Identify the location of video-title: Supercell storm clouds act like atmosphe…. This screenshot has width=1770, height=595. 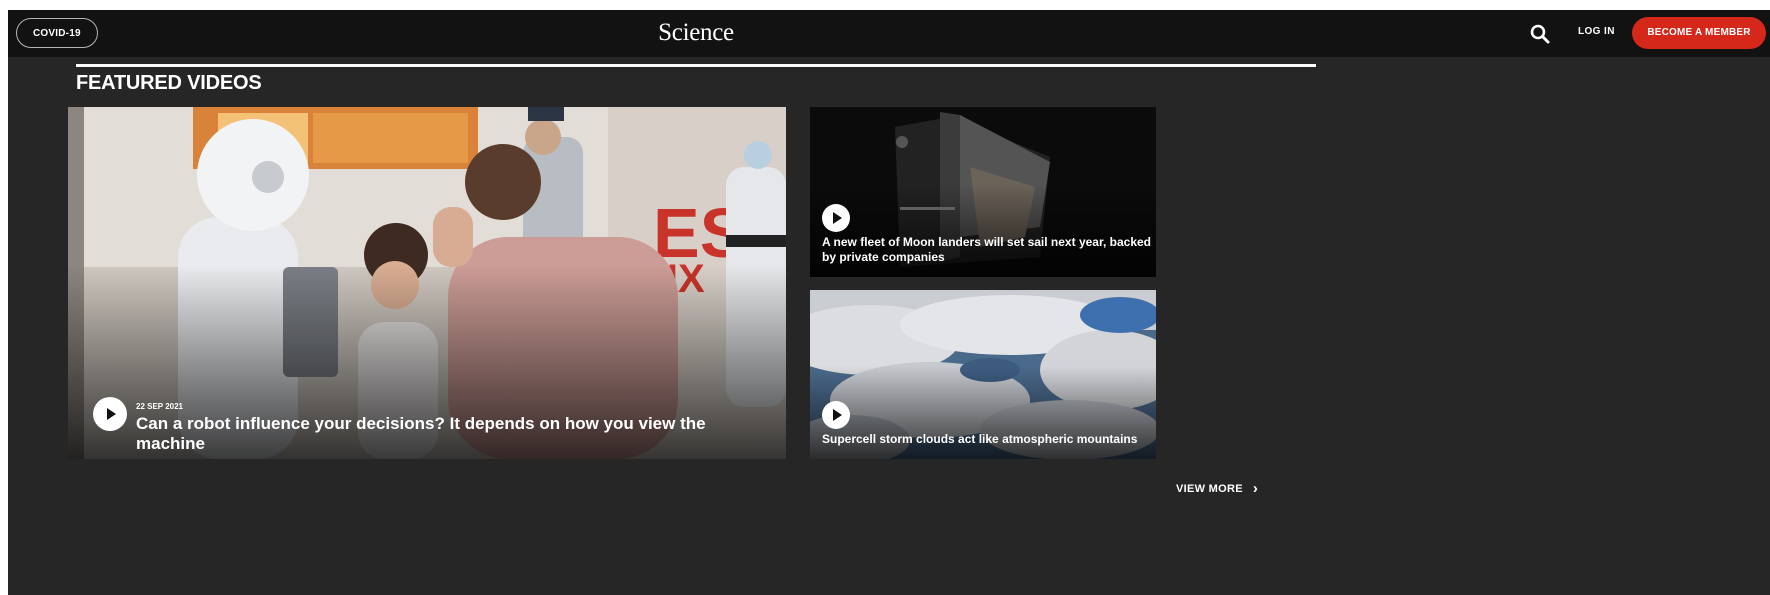
(987, 439).